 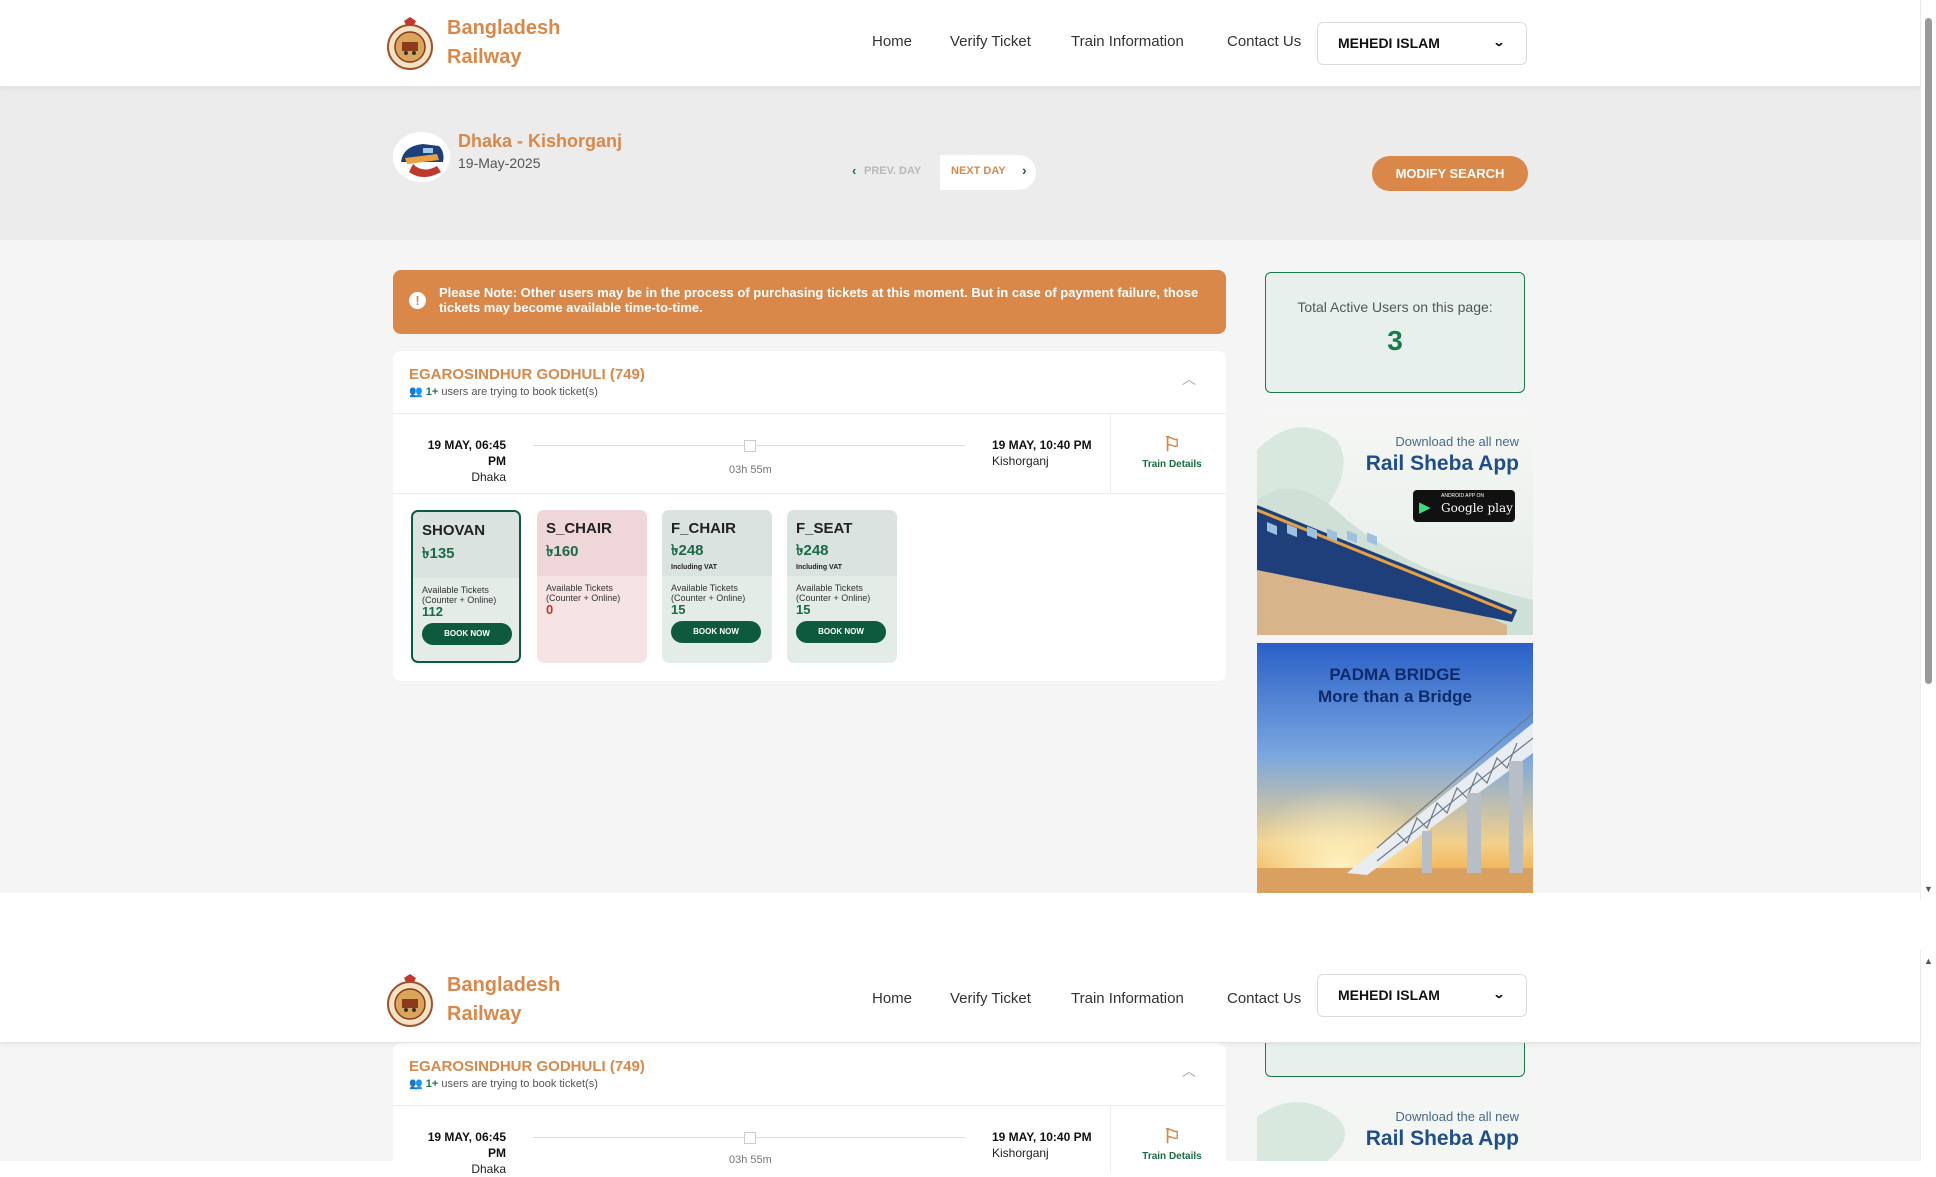 What do you see at coordinates (978, 171) in the screenshot?
I see `next-day-label: NEXT DAY` at bounding box center [978, 171].